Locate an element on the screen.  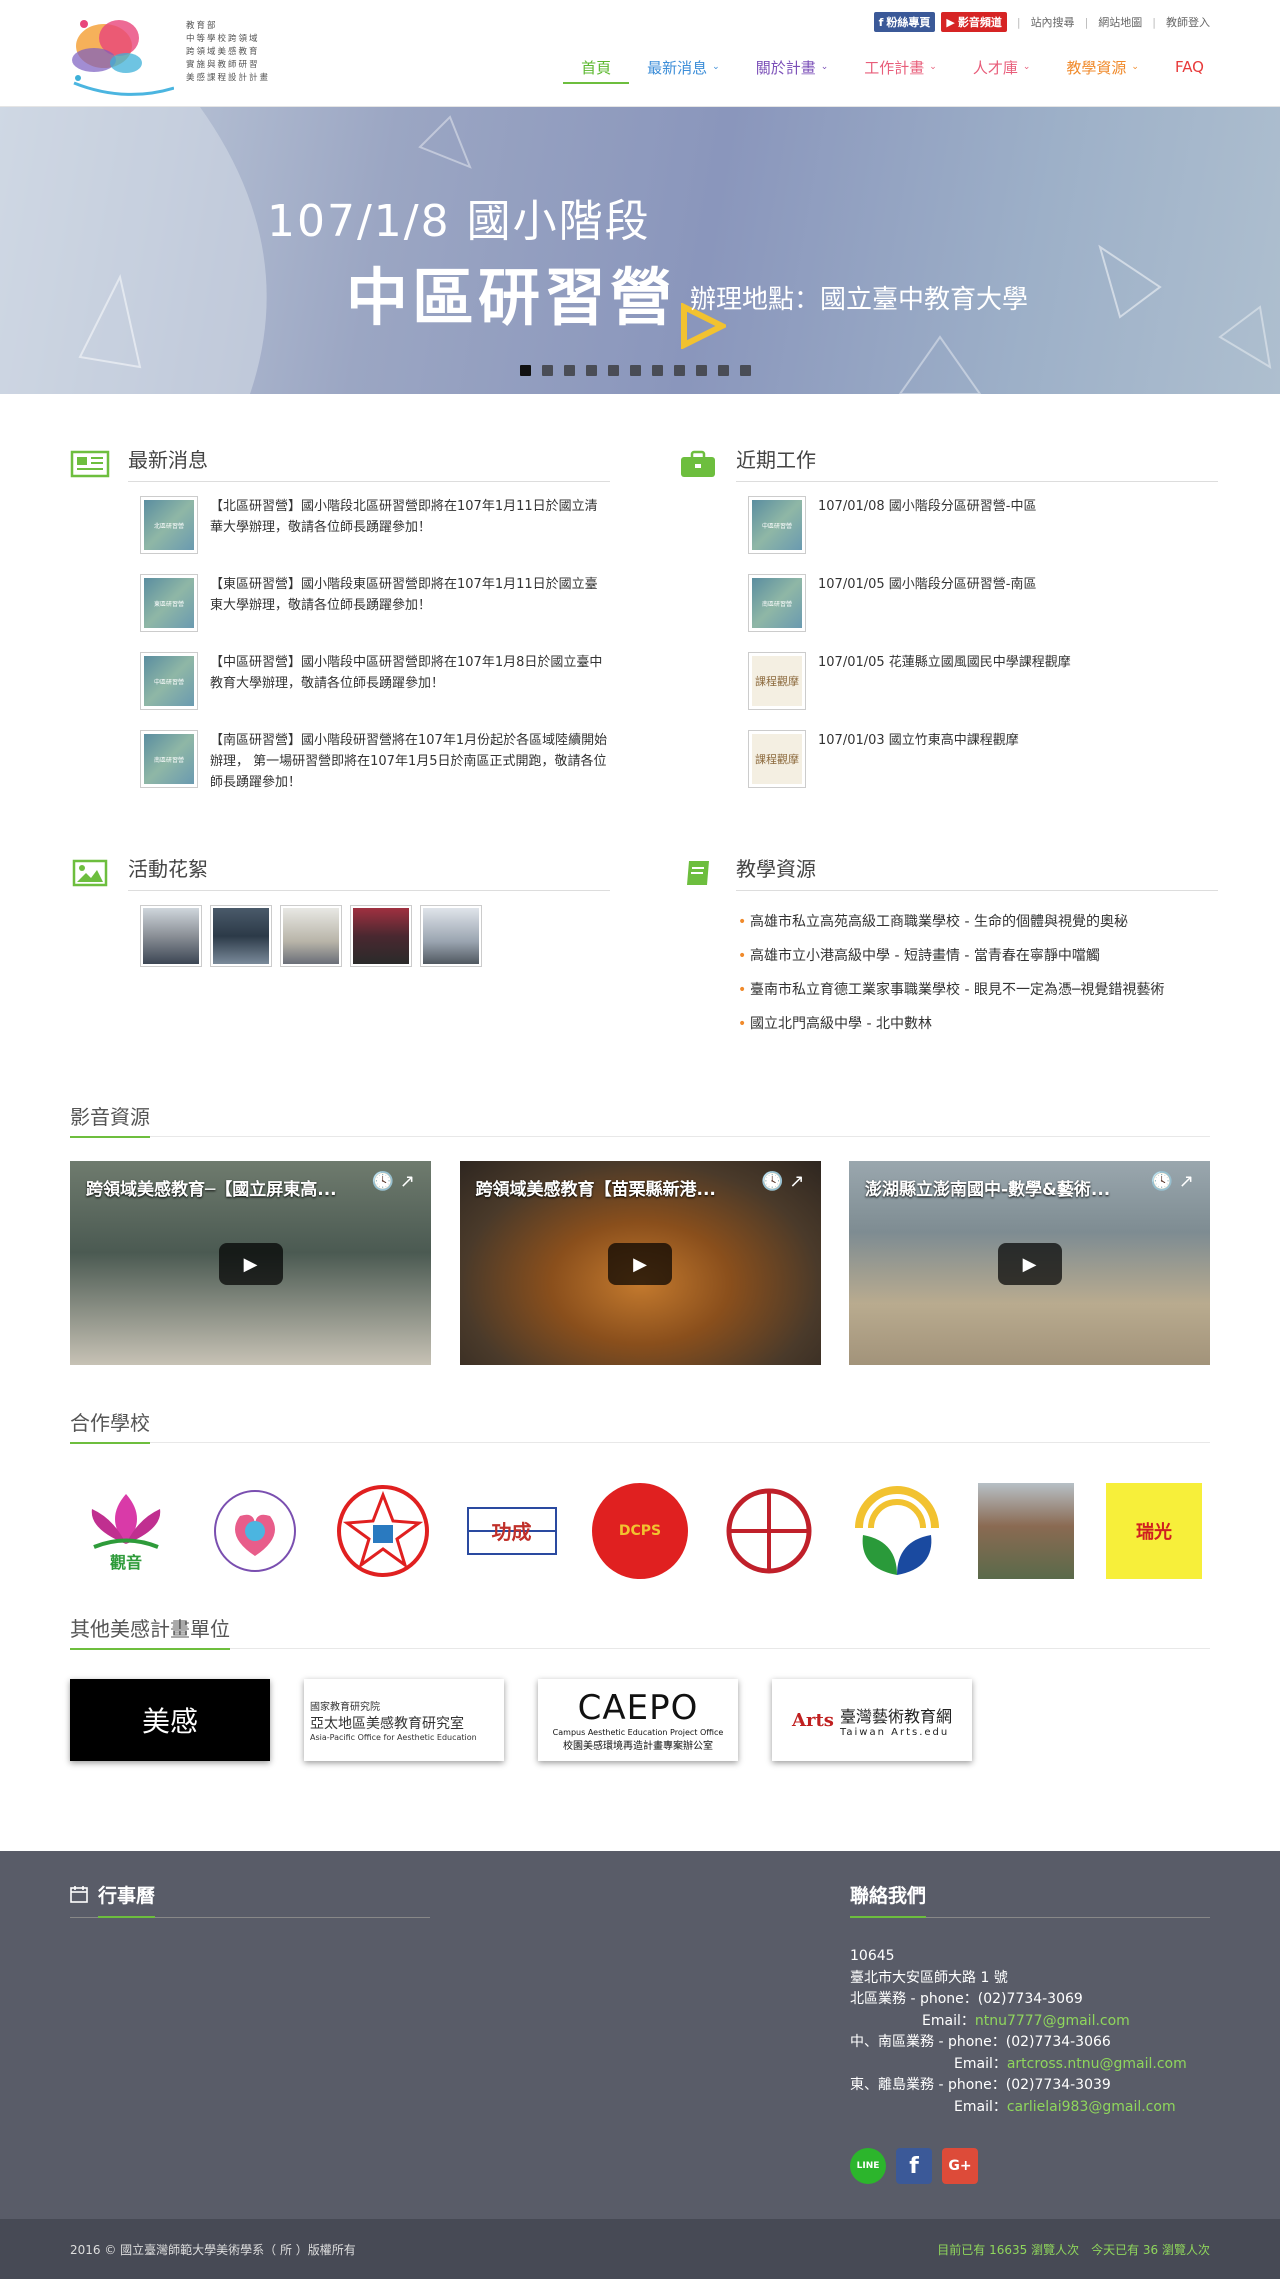
briefcase-icon is located at coordinates (698, 464).